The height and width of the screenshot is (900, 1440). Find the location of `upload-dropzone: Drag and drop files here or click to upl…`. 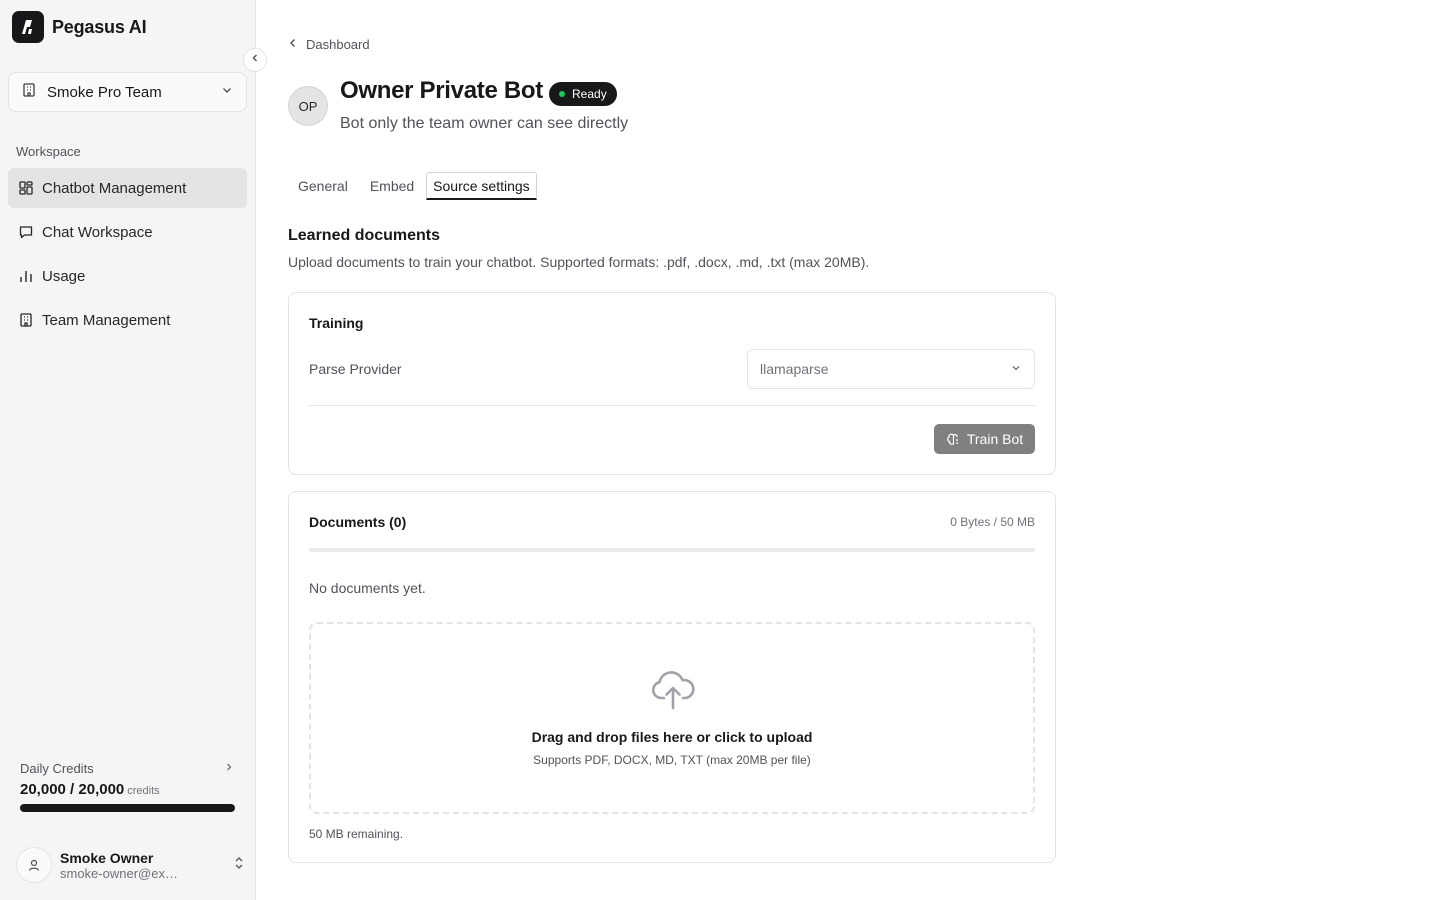

upload-dropzone: Drag and drop files here or click to upl… is located at coordinates (672, 718).